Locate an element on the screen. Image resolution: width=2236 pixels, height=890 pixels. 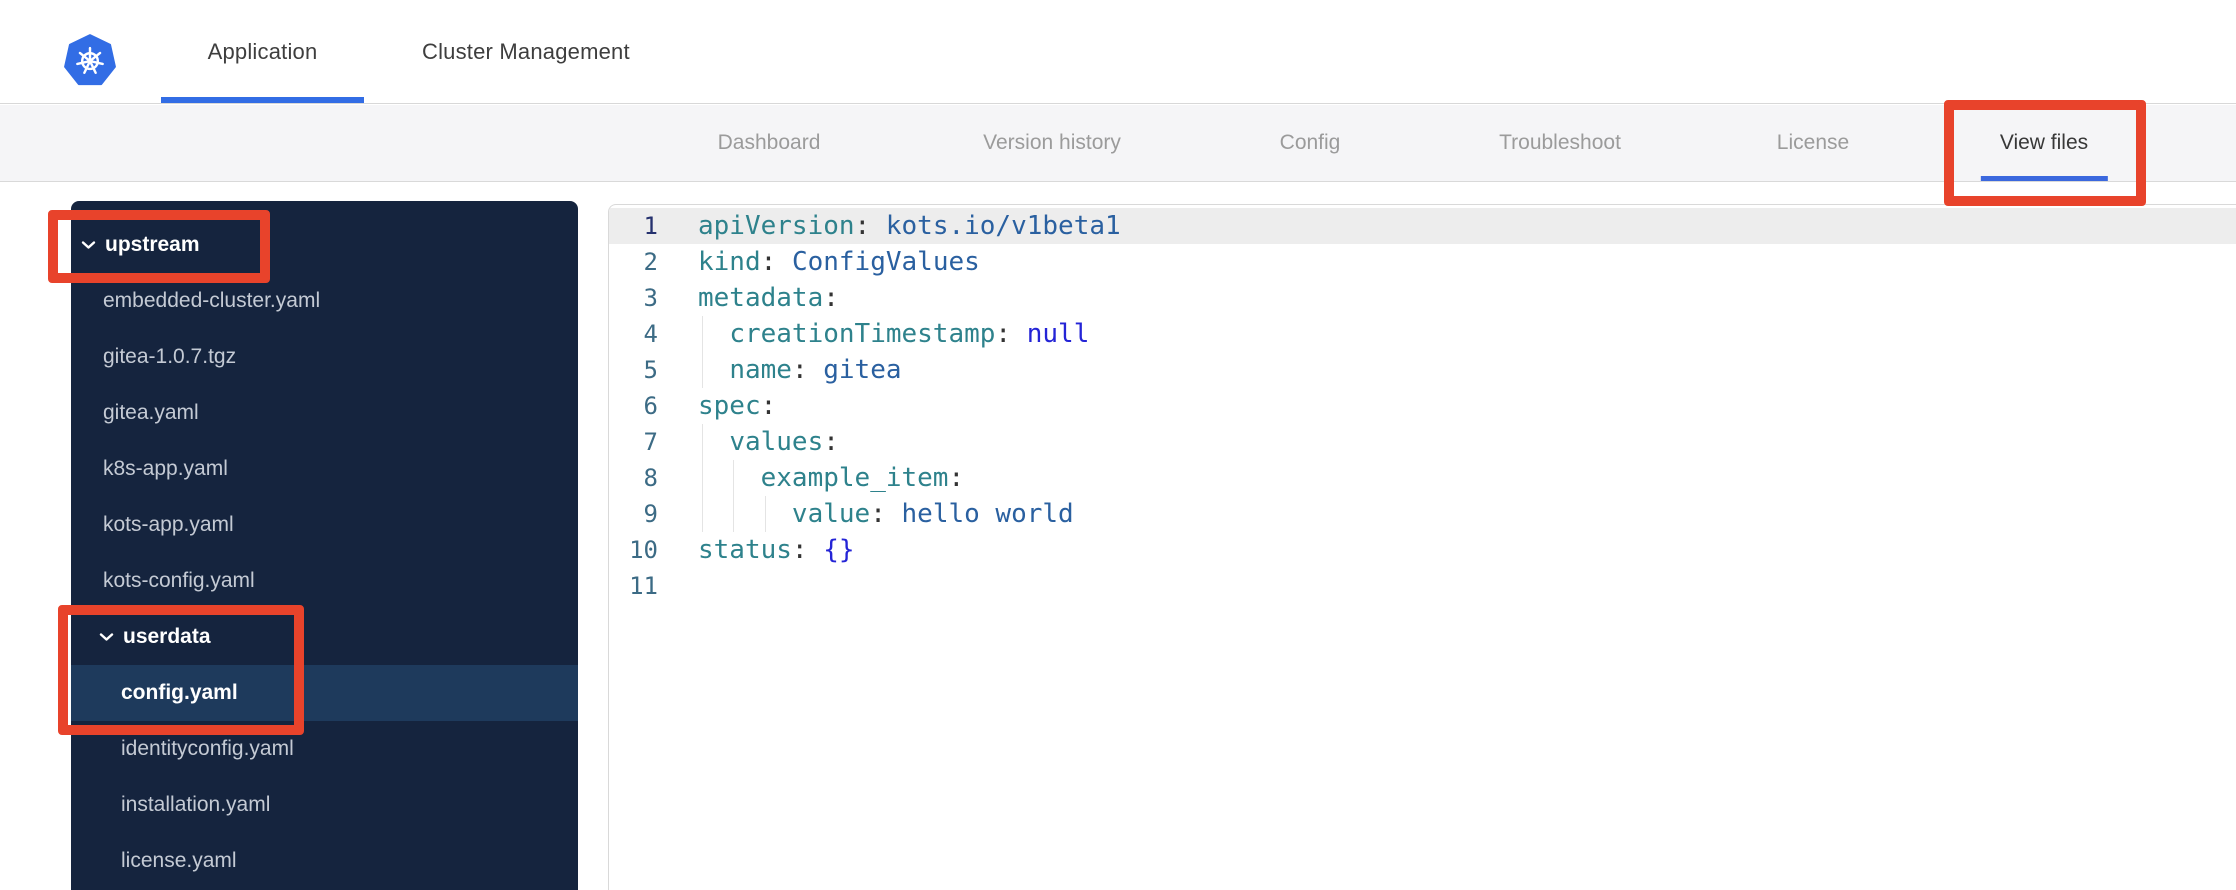
subnav-tab-view-files: View files is located at coordinates (2044, 143).